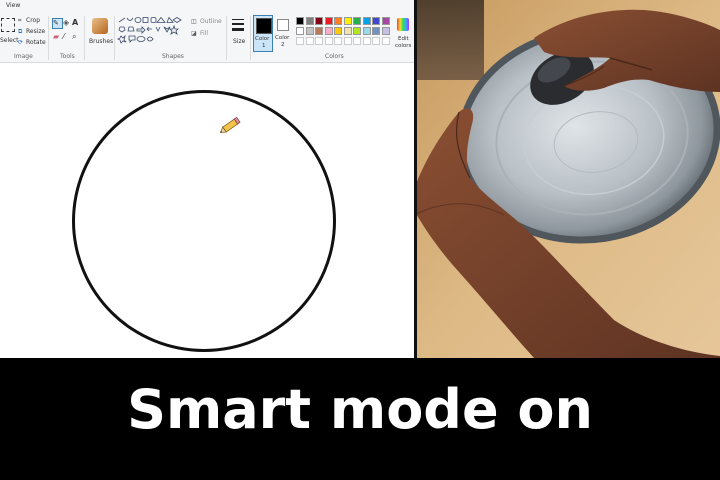 The height and width of the screenshot is (480, 720). Describe the element at coordinates (239, 41) in the screenshot. I see `size-button: Size` at that location.